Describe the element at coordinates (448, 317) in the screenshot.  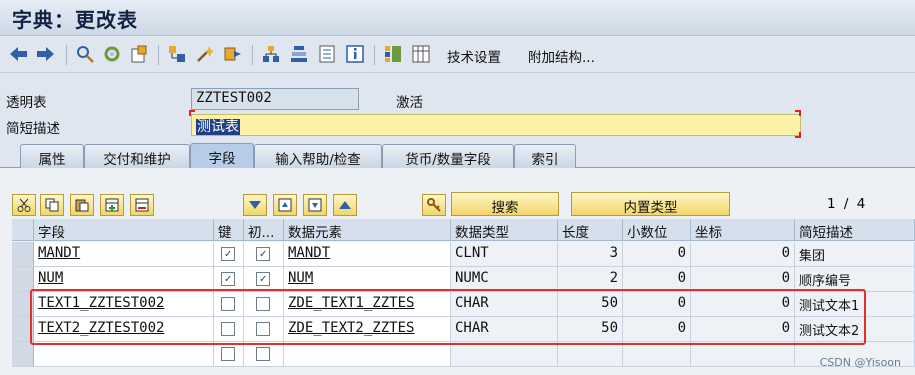
I see `highlight-box` at that location.